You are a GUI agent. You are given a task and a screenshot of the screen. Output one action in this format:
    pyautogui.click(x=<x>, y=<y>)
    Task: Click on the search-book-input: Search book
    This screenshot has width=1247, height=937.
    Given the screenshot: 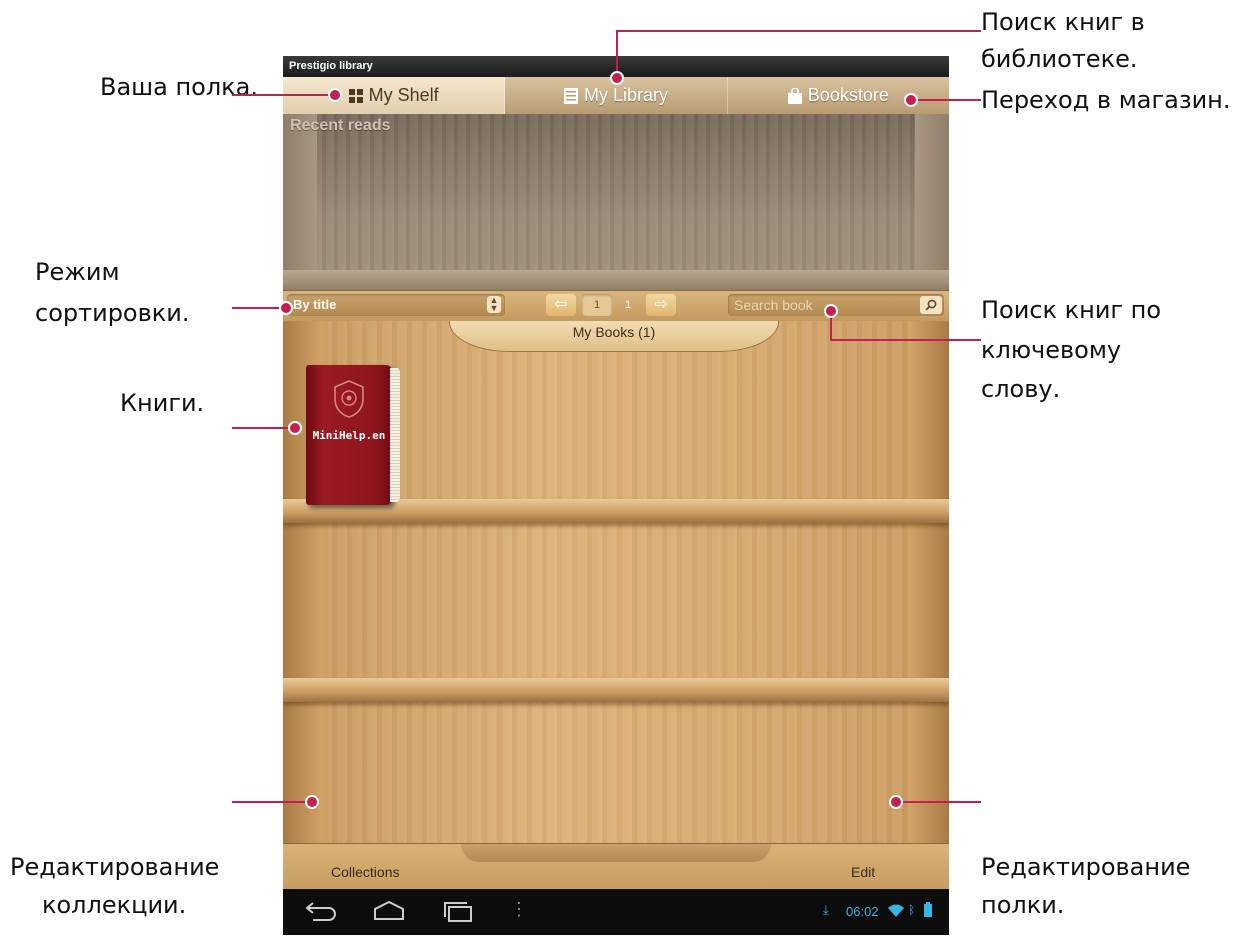 What is the action you would take?
    pyautogui.click(x=836, y=305)
    